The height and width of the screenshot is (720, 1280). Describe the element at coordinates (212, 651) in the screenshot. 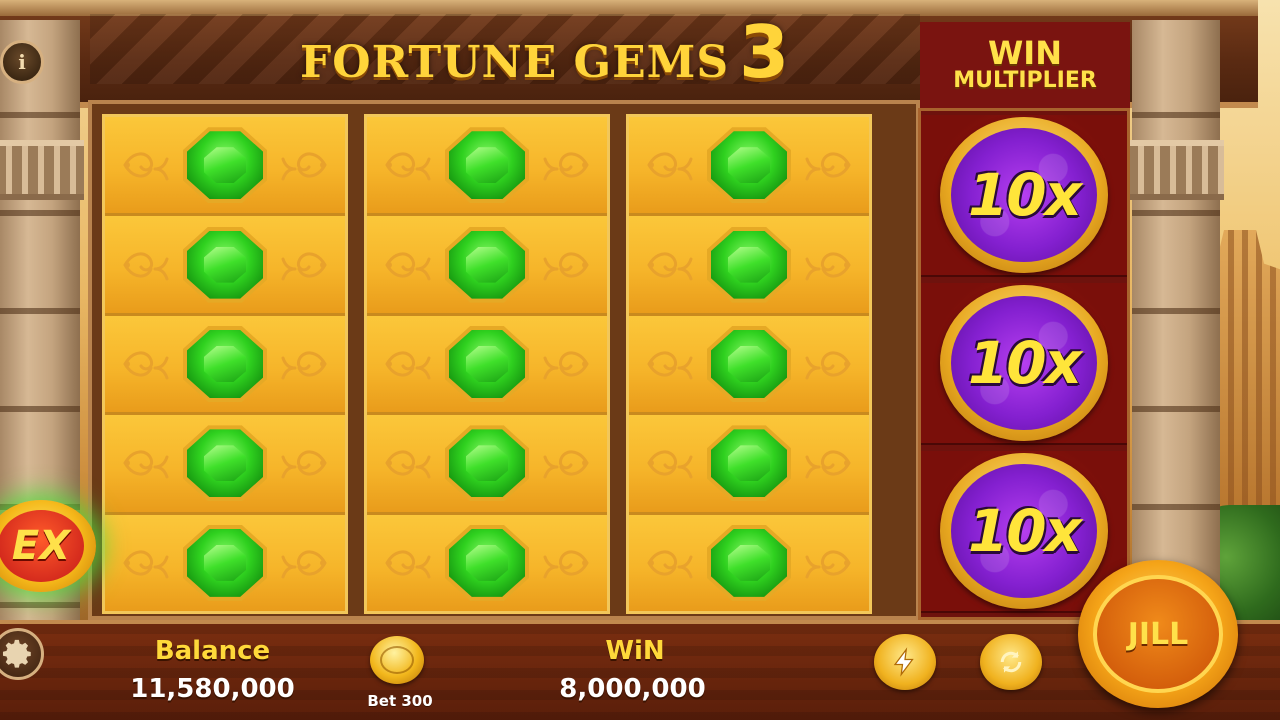

I see `balance-label: Balance` at that location.